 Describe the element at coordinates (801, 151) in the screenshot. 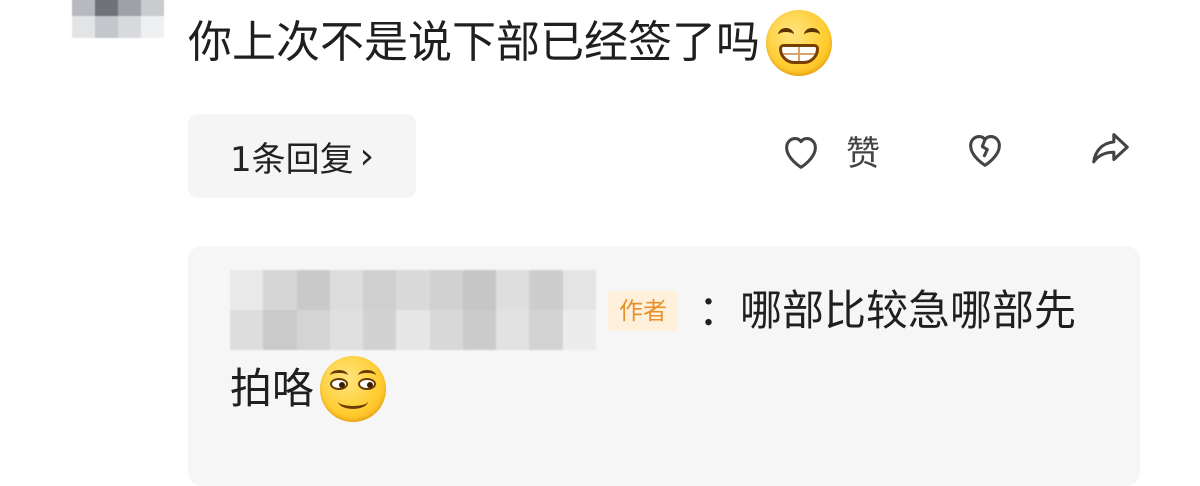

I see `heart-outline-icon` at that location.